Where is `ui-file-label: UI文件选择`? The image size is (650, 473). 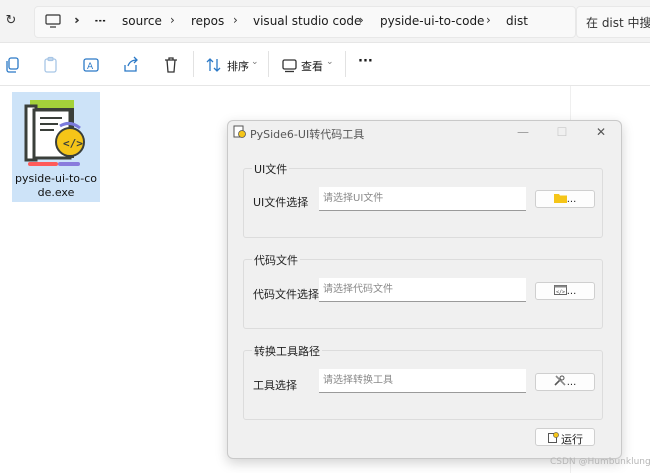
ui-file-label: UI文件选择 is located at coordinates (281, 202).